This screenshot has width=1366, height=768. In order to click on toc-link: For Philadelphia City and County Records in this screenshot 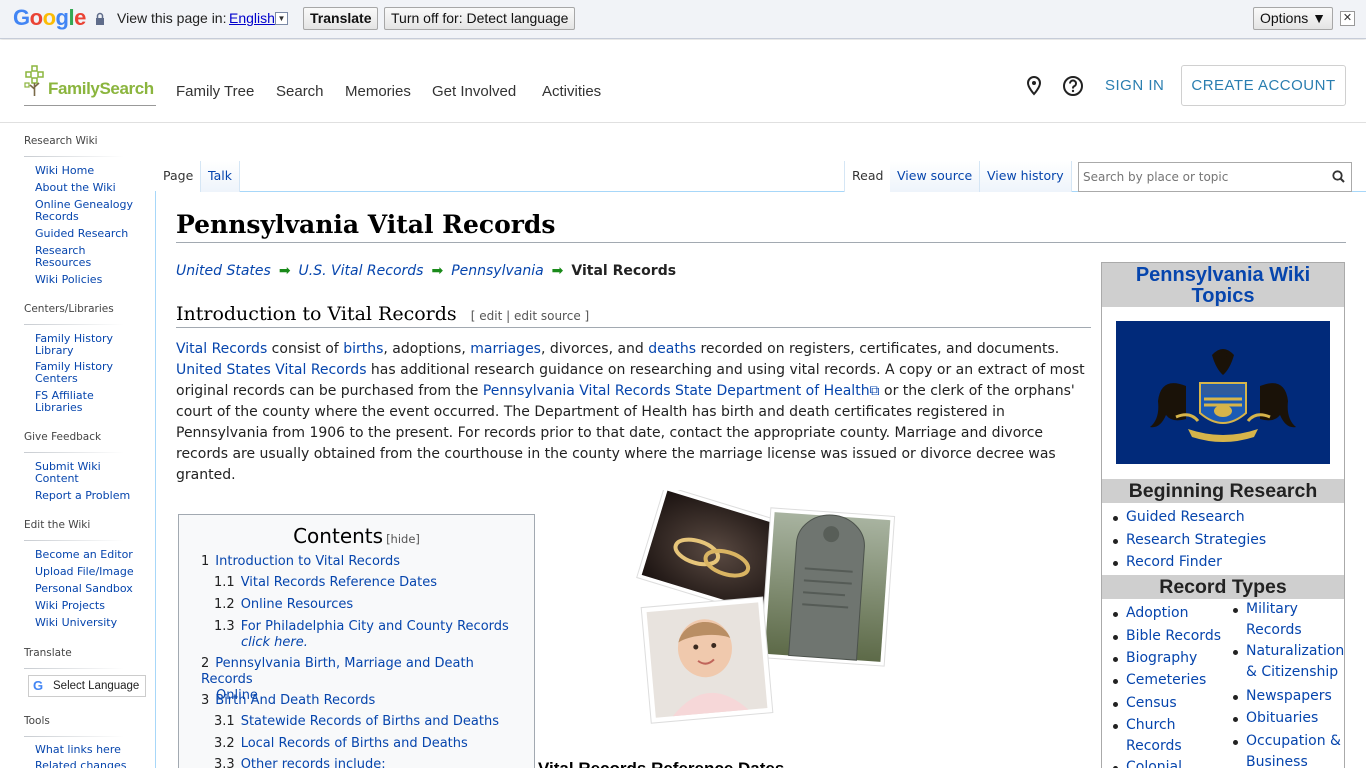, I will do `click(375, 626)`.